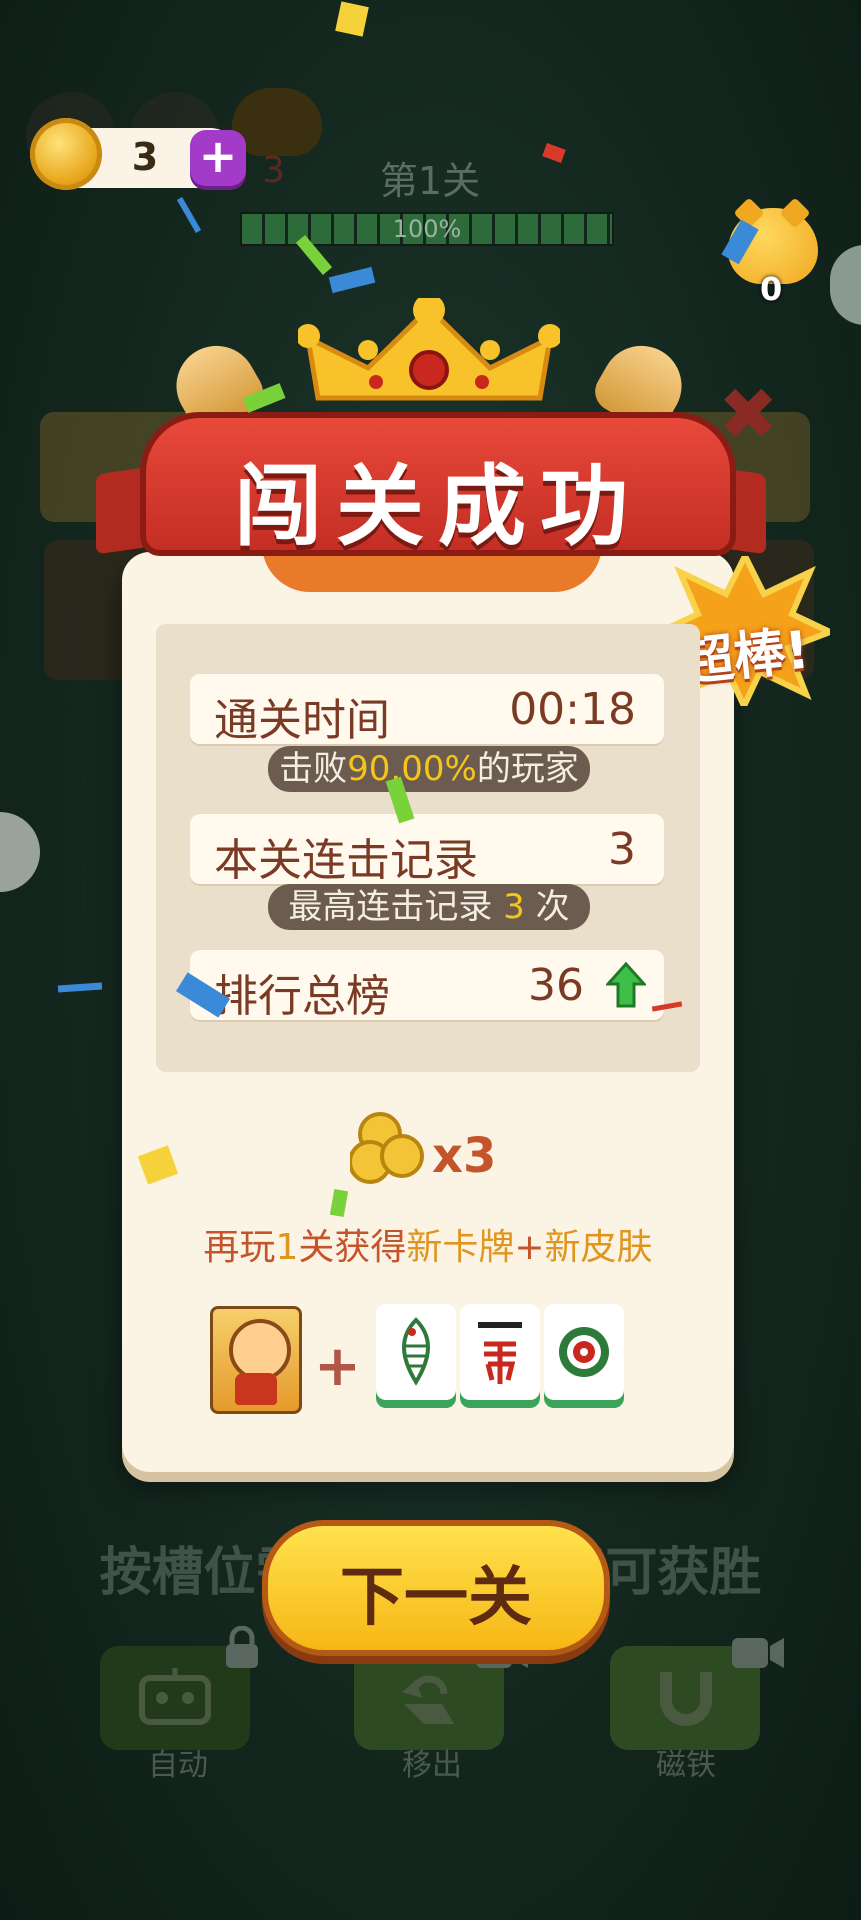  What do you see at coordinates (432, 1765) in the screenshot?
I see `tool-remove-label: 移出` at bounding box center [432, 1765].